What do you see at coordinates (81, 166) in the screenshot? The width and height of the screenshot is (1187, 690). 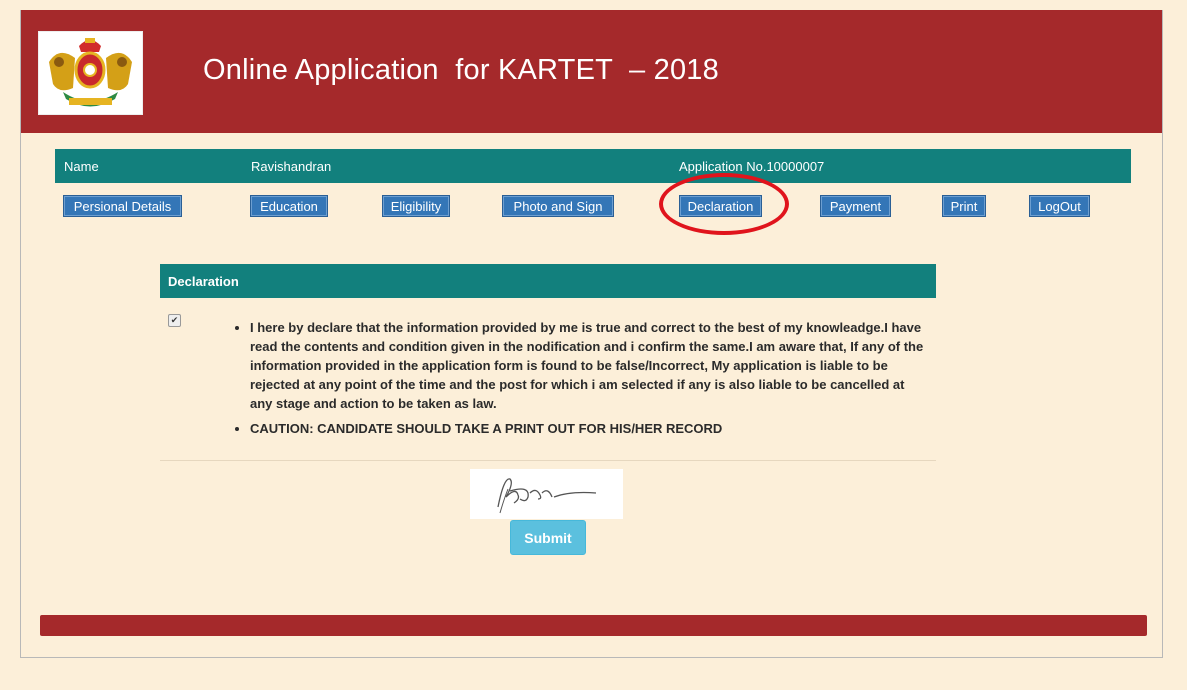 I see `name-label: Name` at bounding box center [81, 166].